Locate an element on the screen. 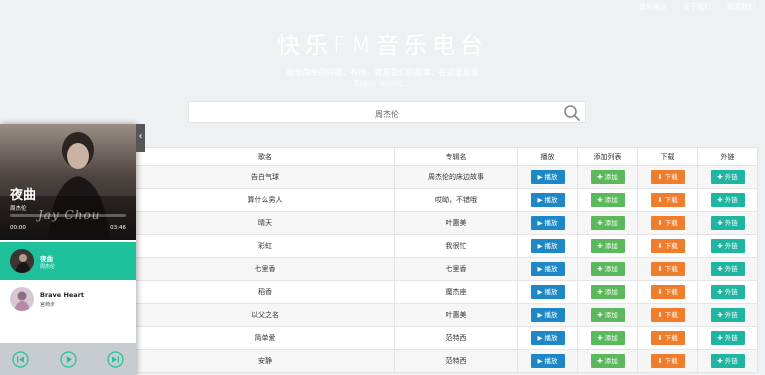 The height and width of the screenshot is (375, 765). song-name-cell: 告白气球 is located at coordinates (265, 177).